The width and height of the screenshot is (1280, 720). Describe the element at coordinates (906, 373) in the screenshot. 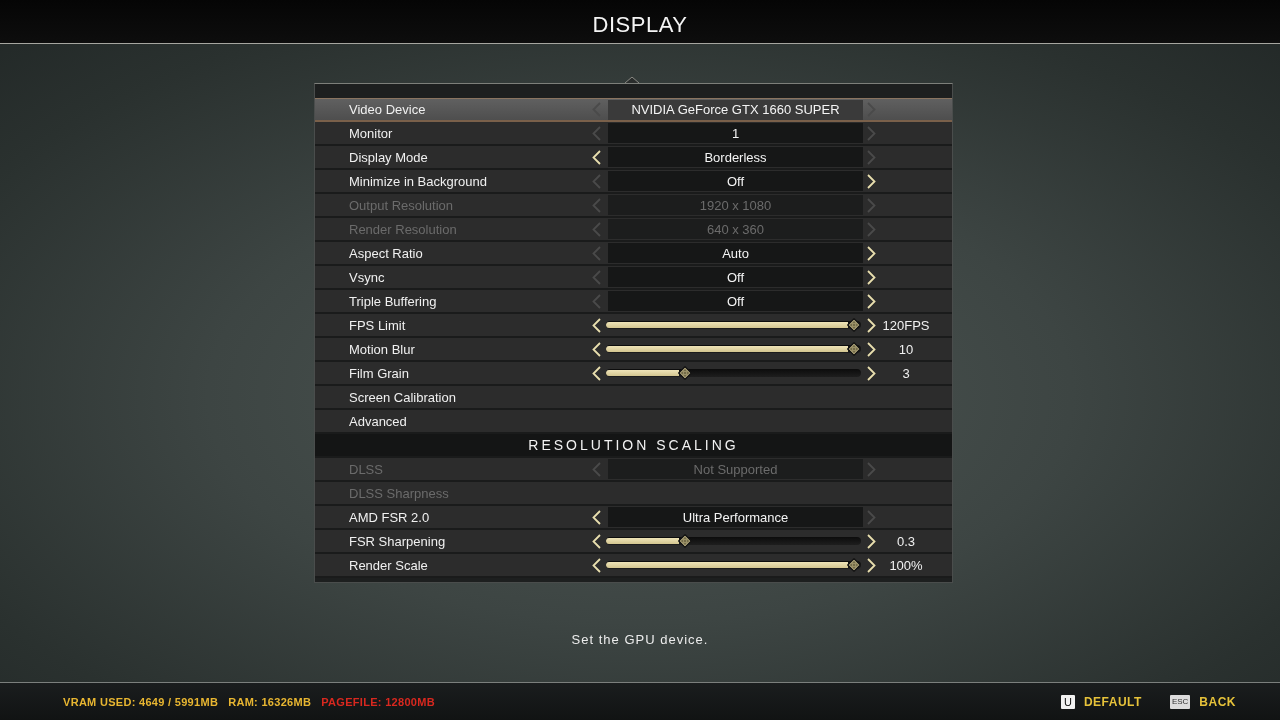

I see `slider-reading: 3` at that location.